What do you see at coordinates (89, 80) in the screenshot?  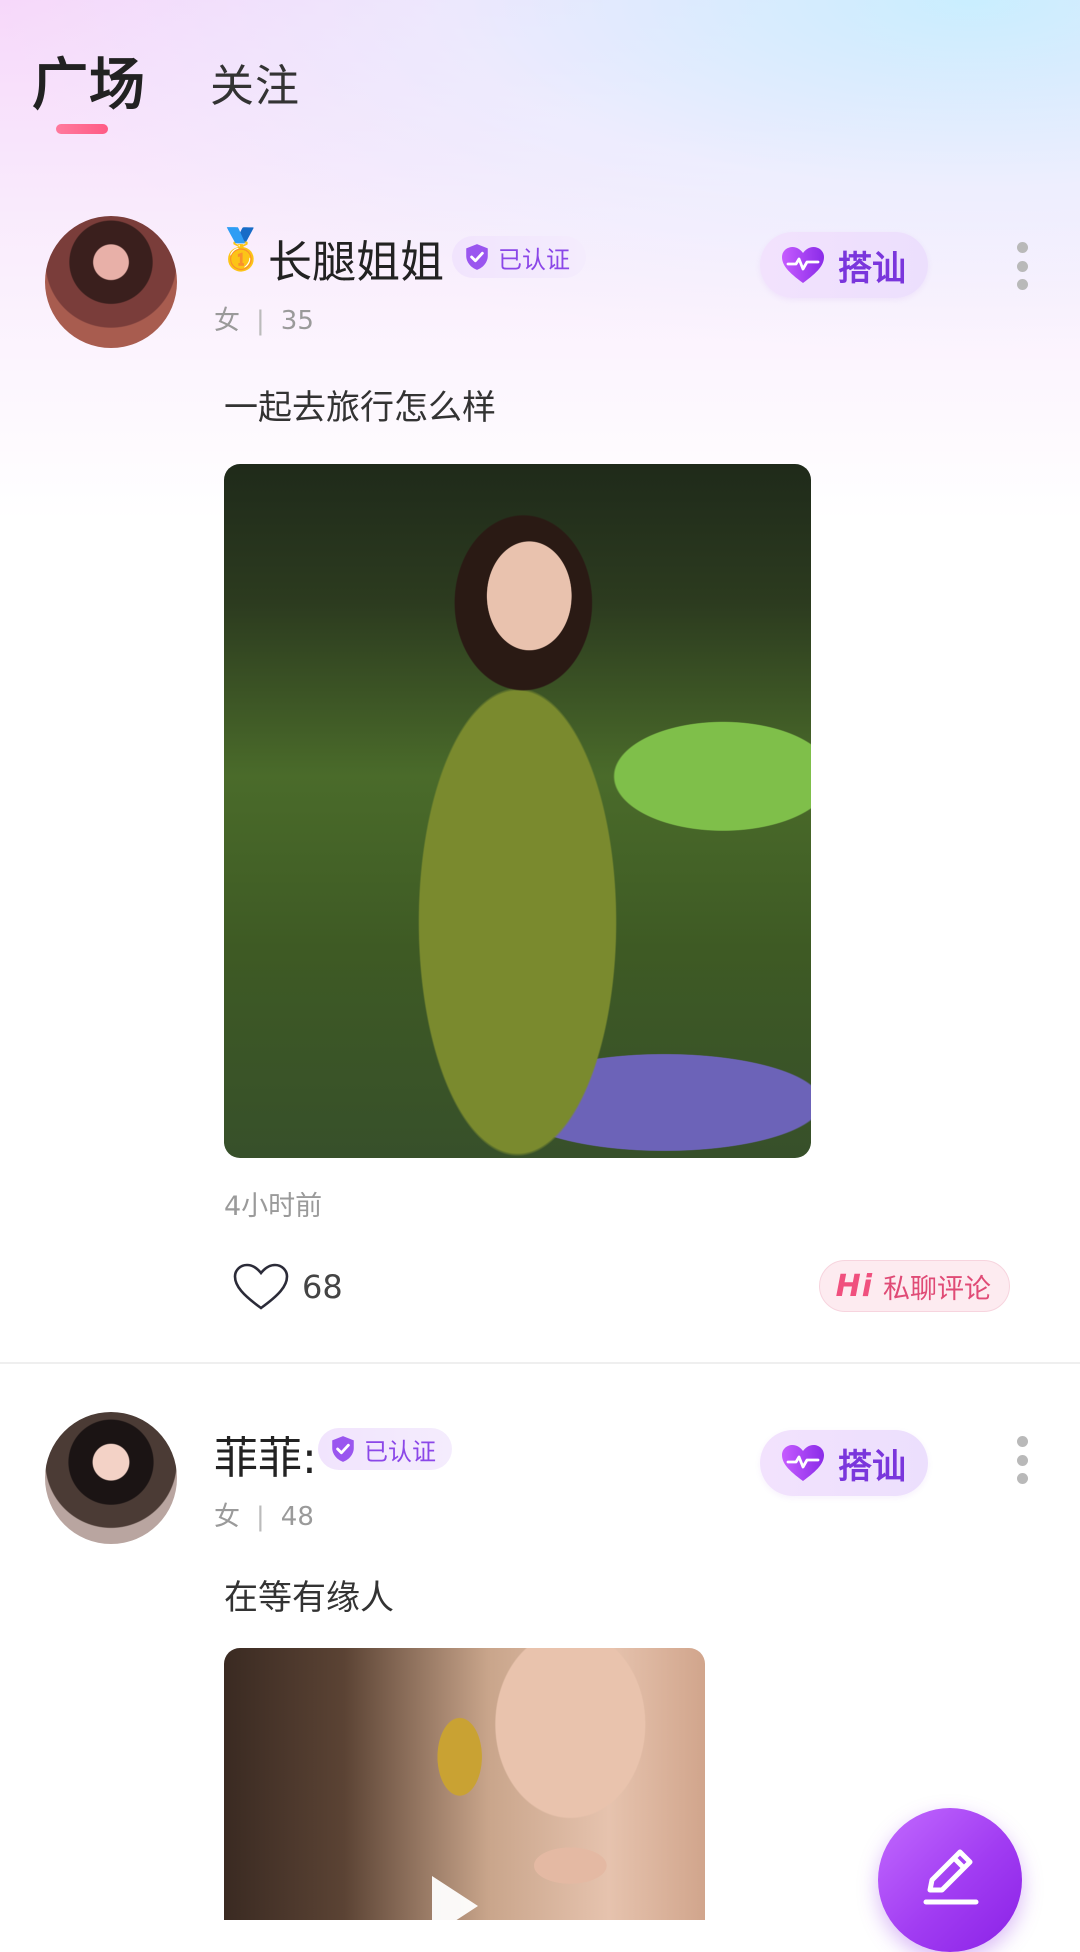 I see `tab-square: 广场` at bounding box center [89, 80].